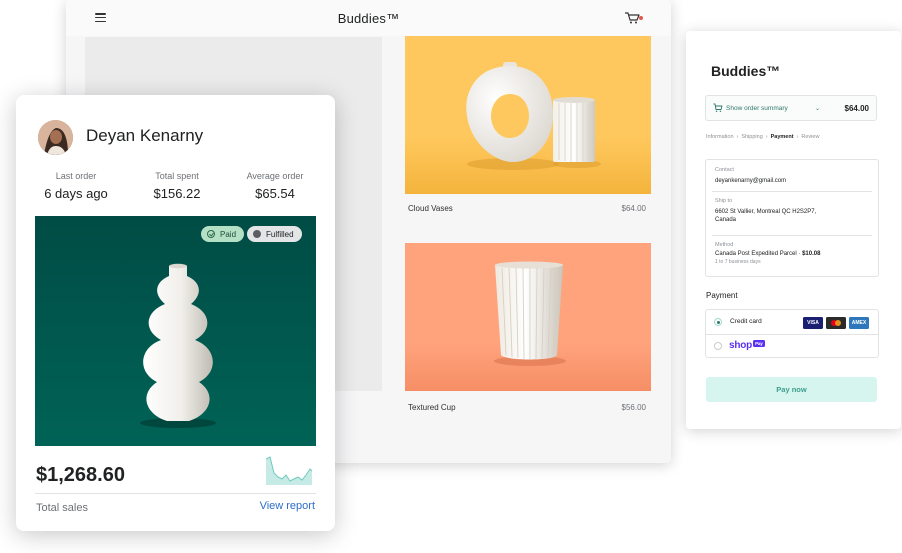 Image resolution: width=902 pixels, height=553 pixels. What do you see at coordinates (228, 234) in the screenshot?
I see `badge-label: Paid` at bounding box center [228, 234].